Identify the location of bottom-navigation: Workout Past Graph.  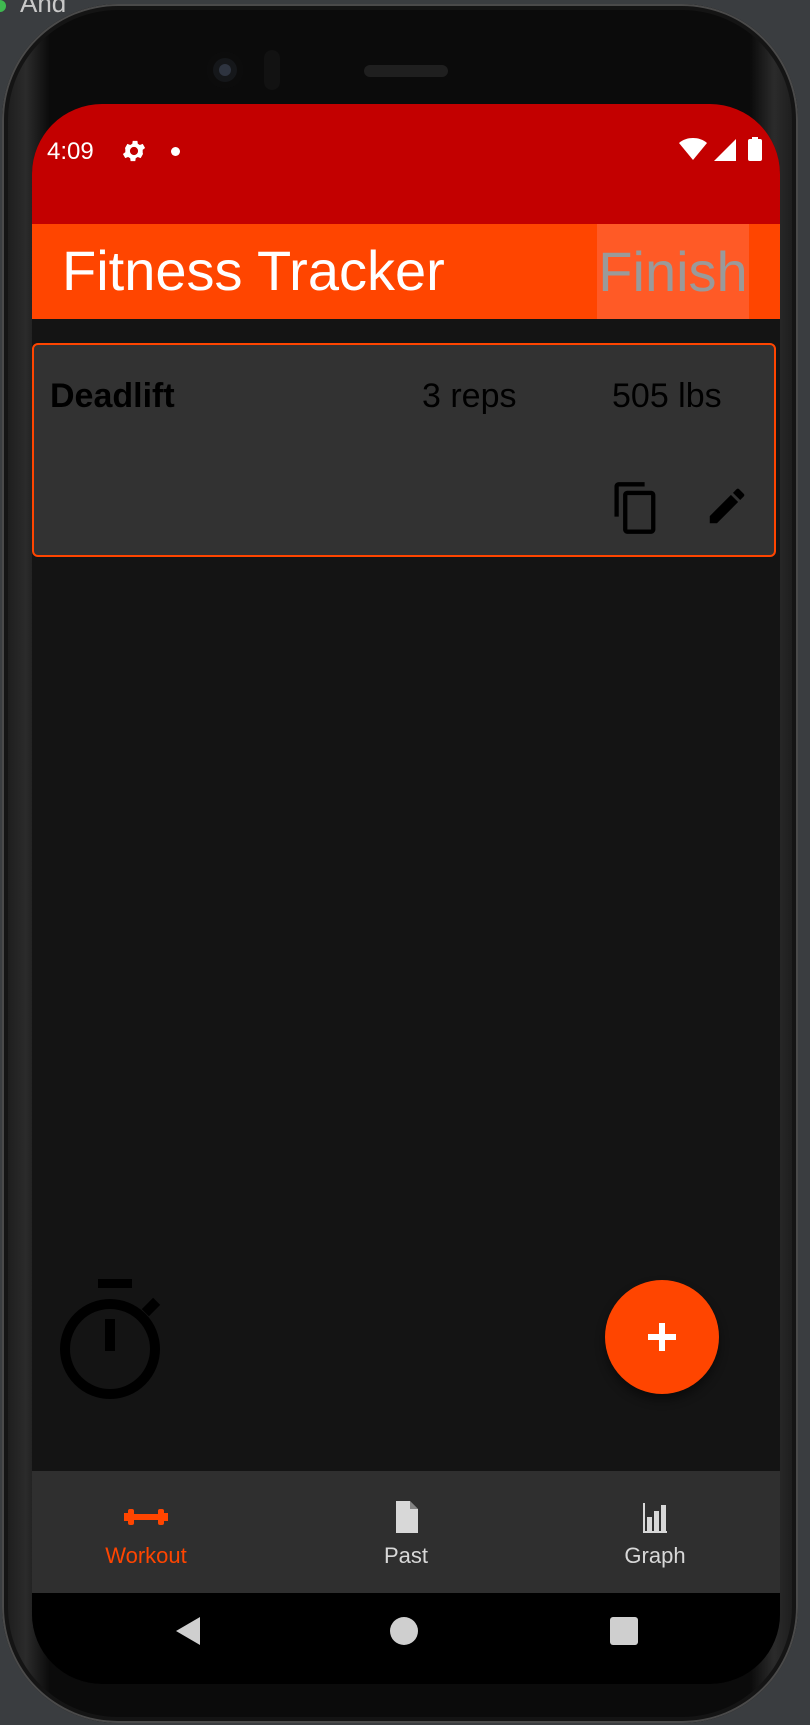
(406, 1532).